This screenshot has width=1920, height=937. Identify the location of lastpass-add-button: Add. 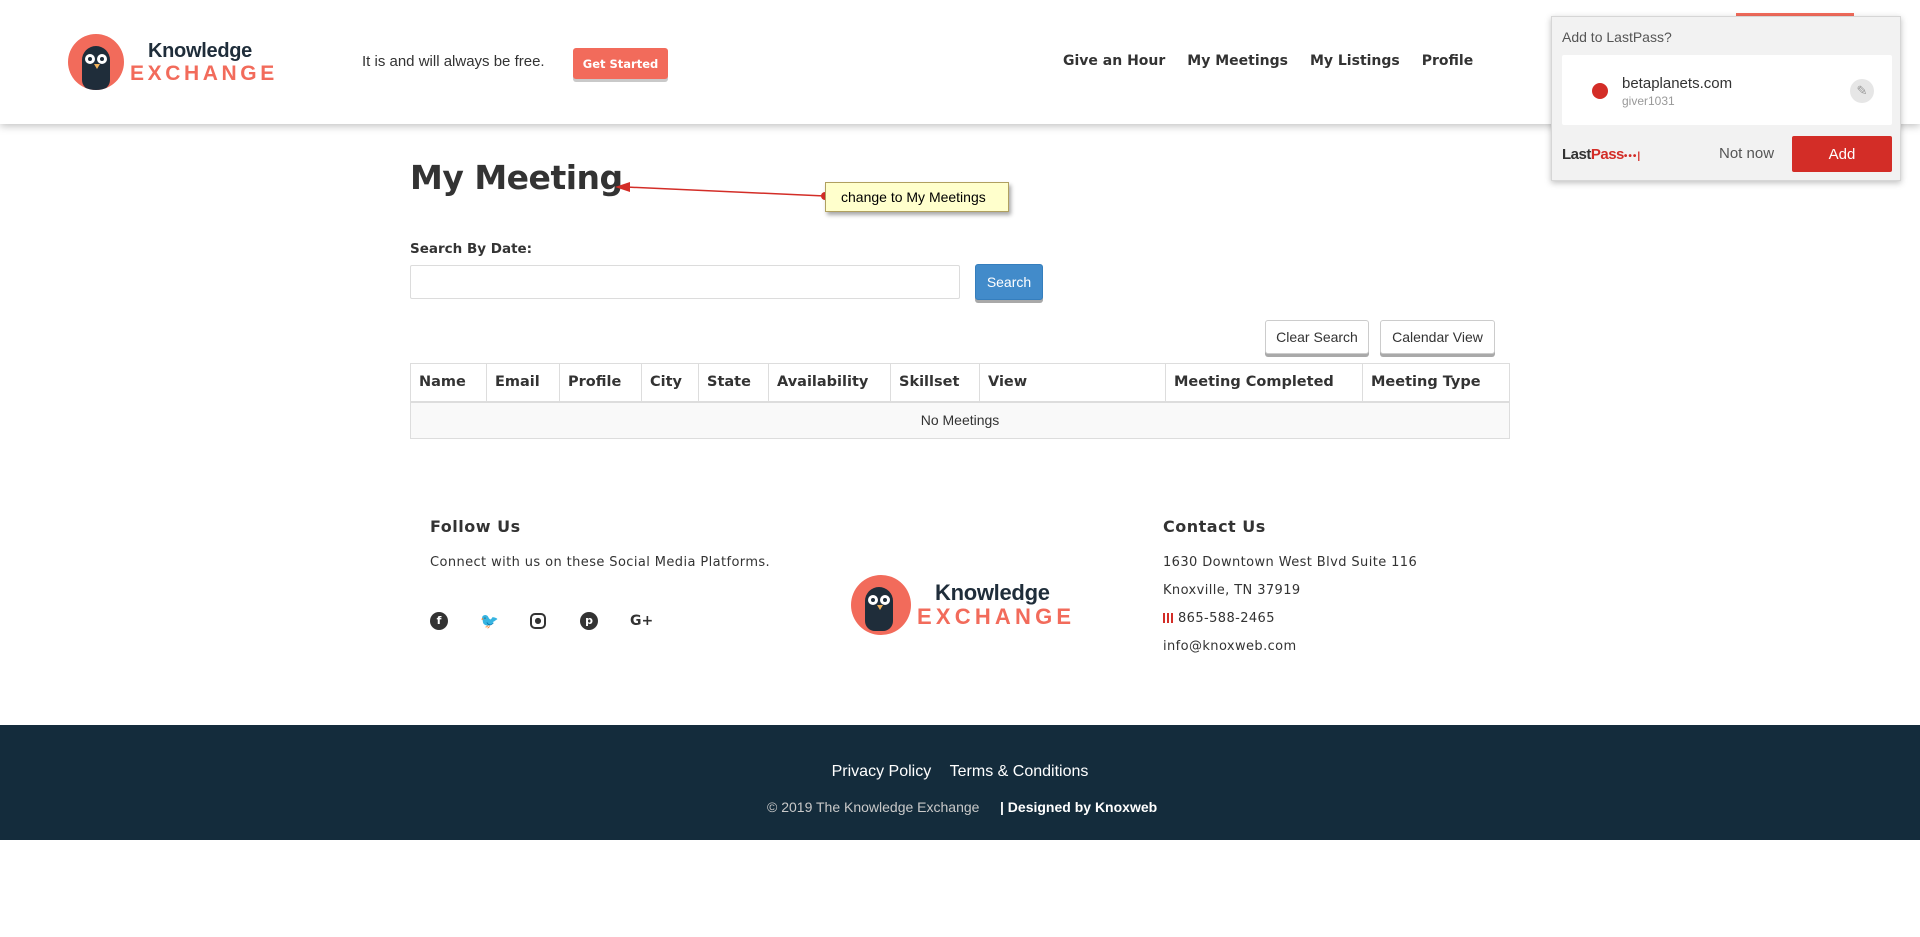
(1842, 154).